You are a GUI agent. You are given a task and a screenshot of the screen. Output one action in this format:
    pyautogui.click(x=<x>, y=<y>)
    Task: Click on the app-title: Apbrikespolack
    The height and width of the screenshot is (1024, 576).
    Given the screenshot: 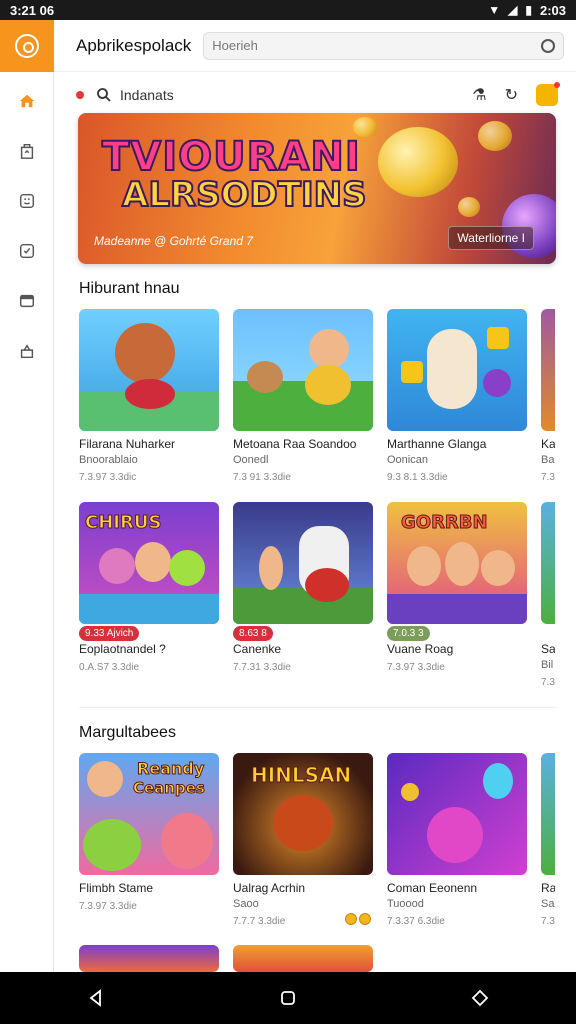 What is the action you would take?
    pyautogui.click(x=134, y=45)
    